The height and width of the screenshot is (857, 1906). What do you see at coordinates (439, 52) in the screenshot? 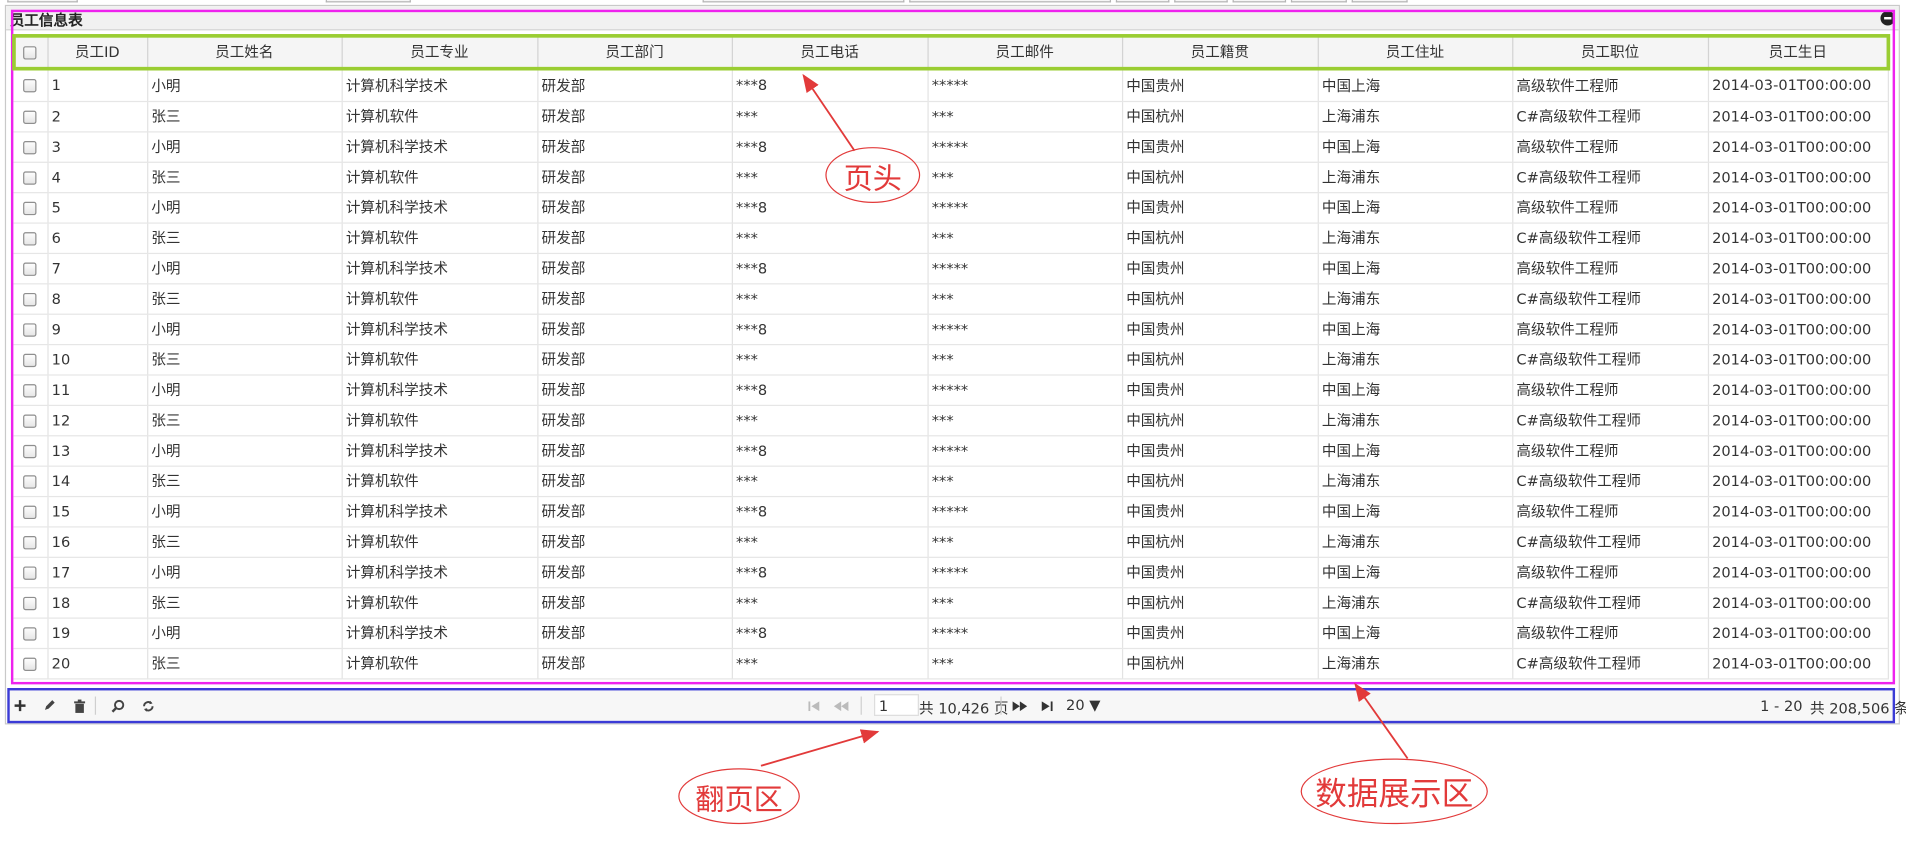
I see `column-header: 员工专业` at bounding box center [439, 52].